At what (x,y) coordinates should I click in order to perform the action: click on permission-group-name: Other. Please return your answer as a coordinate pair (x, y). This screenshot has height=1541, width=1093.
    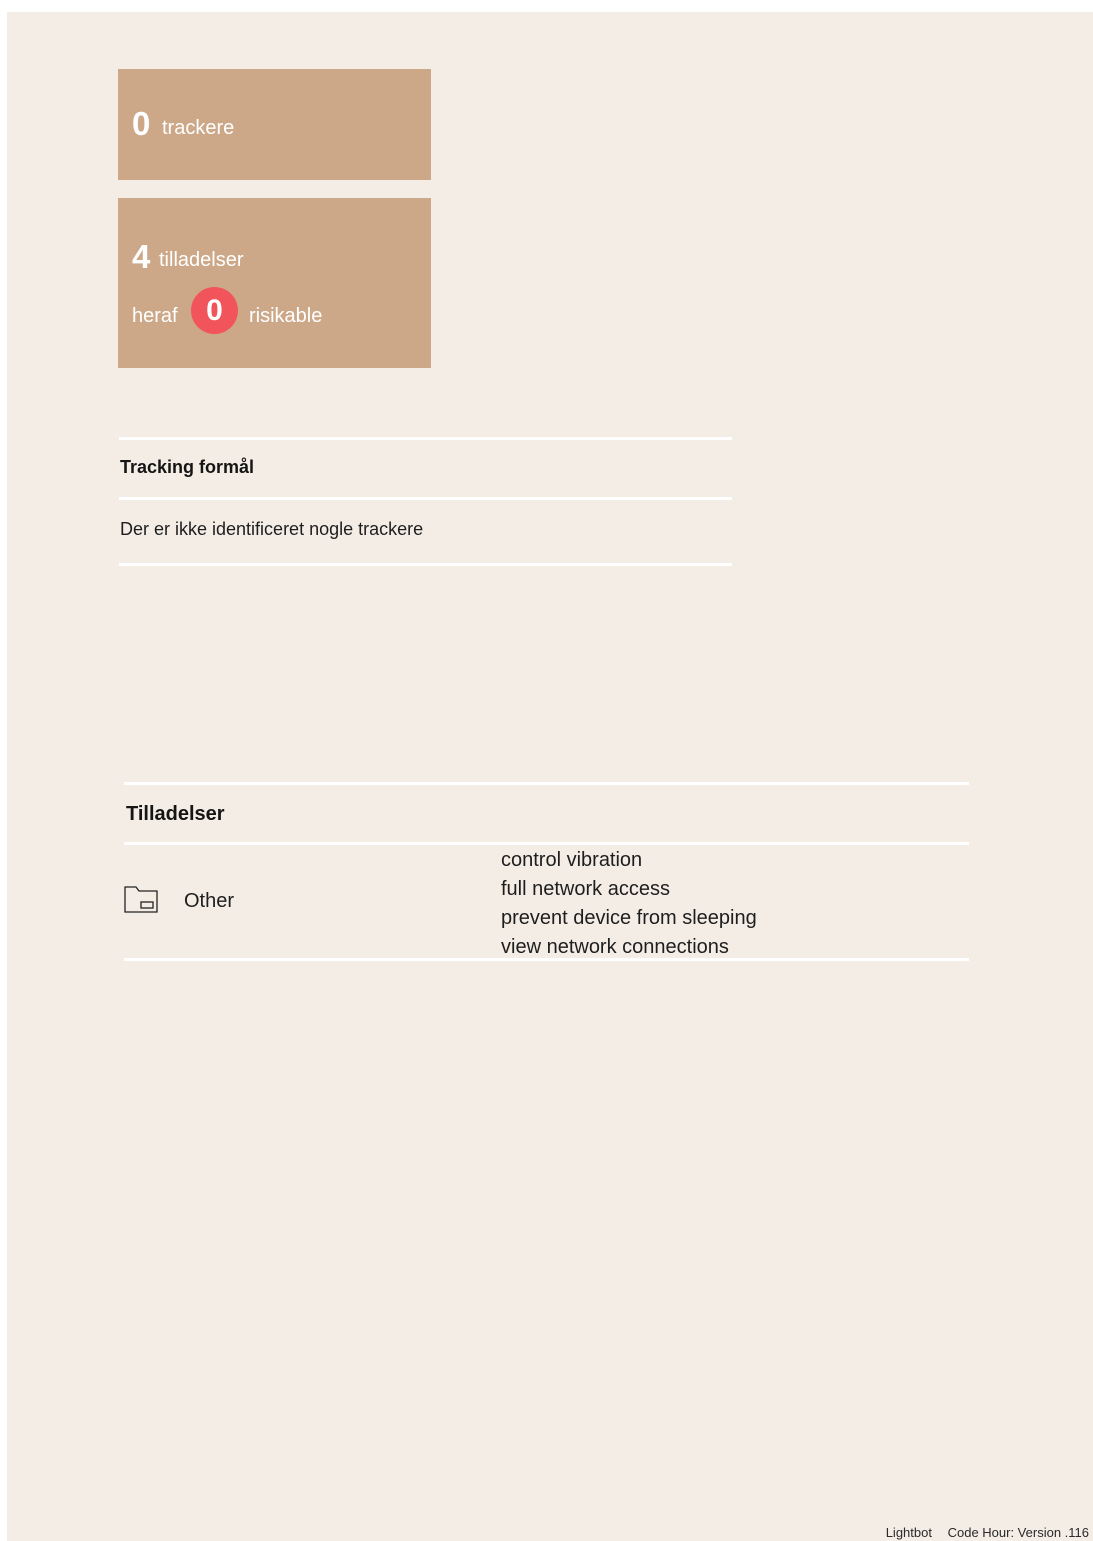
    Looking at the image, I should click on (209, 901).